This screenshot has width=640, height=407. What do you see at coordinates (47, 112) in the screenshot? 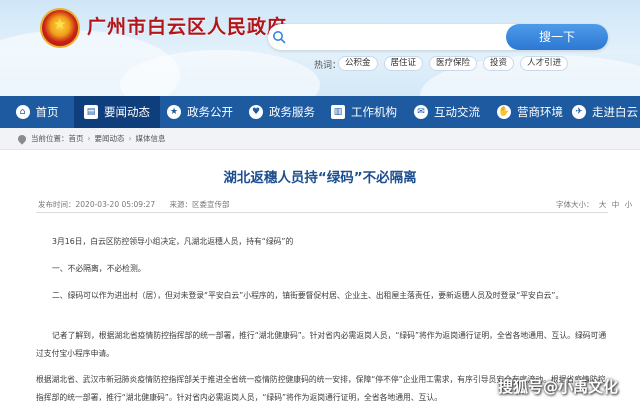
I see `nav-item-label: 首页` at bounding box center [47, 112].